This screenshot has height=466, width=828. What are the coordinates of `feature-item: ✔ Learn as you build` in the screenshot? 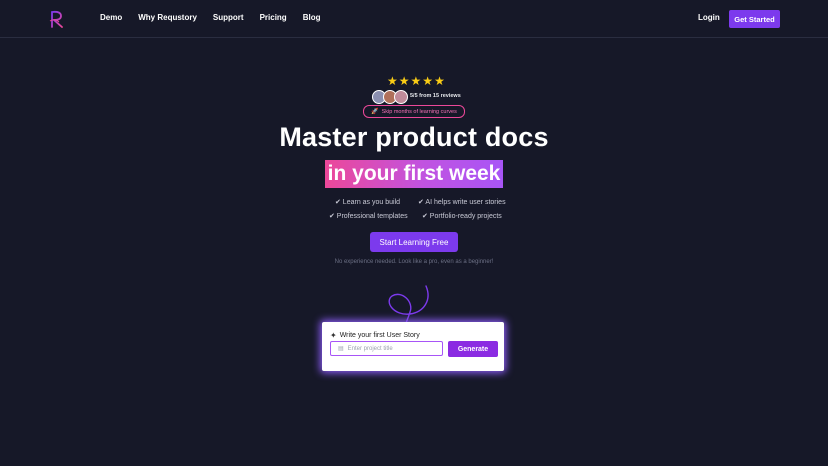 It's located at (368, 202).